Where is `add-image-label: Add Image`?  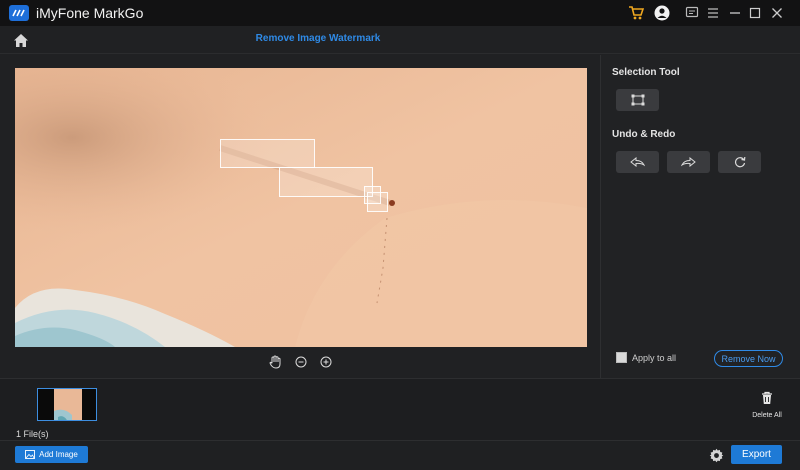 add-image-label: Add Image is located at coordinates (58, 454).